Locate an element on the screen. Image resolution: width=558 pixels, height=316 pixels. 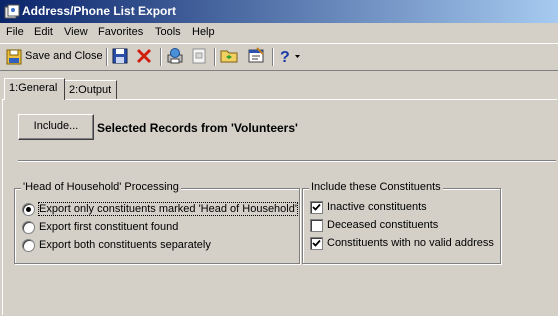
menu-bar: File Edit View Favorites Tools Help is located at coordinates (279, 32).